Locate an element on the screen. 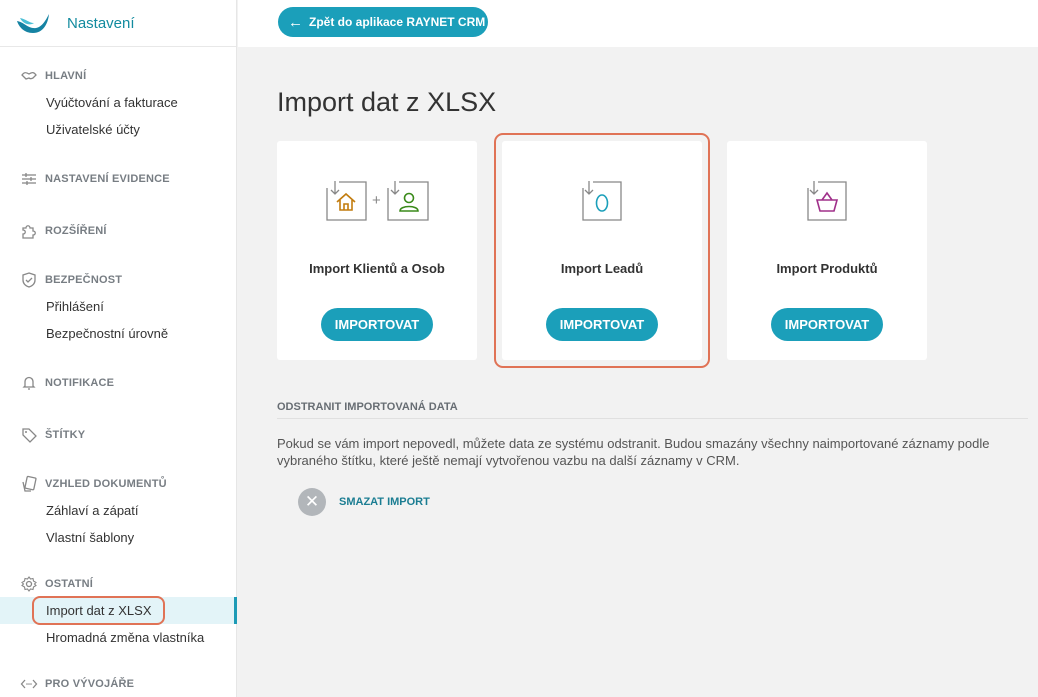 This screenshot has width=1038, height=697. sidebar-item-security-levels: Bezpečnostní úrovně is located at coordinates (118, 333).